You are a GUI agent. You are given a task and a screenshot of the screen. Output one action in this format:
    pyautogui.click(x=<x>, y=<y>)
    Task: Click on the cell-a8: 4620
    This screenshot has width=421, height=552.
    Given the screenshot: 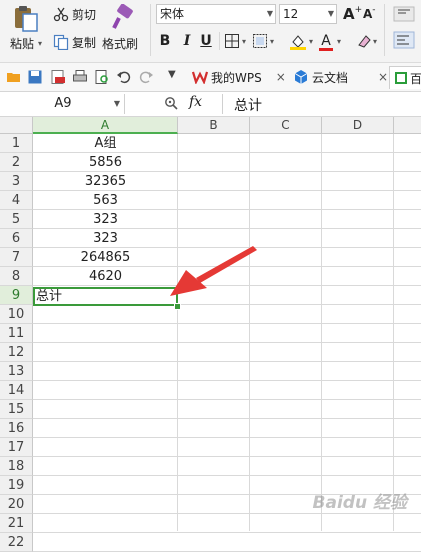 What is the action you would take?
    pyautogui.click(x=105, y=277)
    